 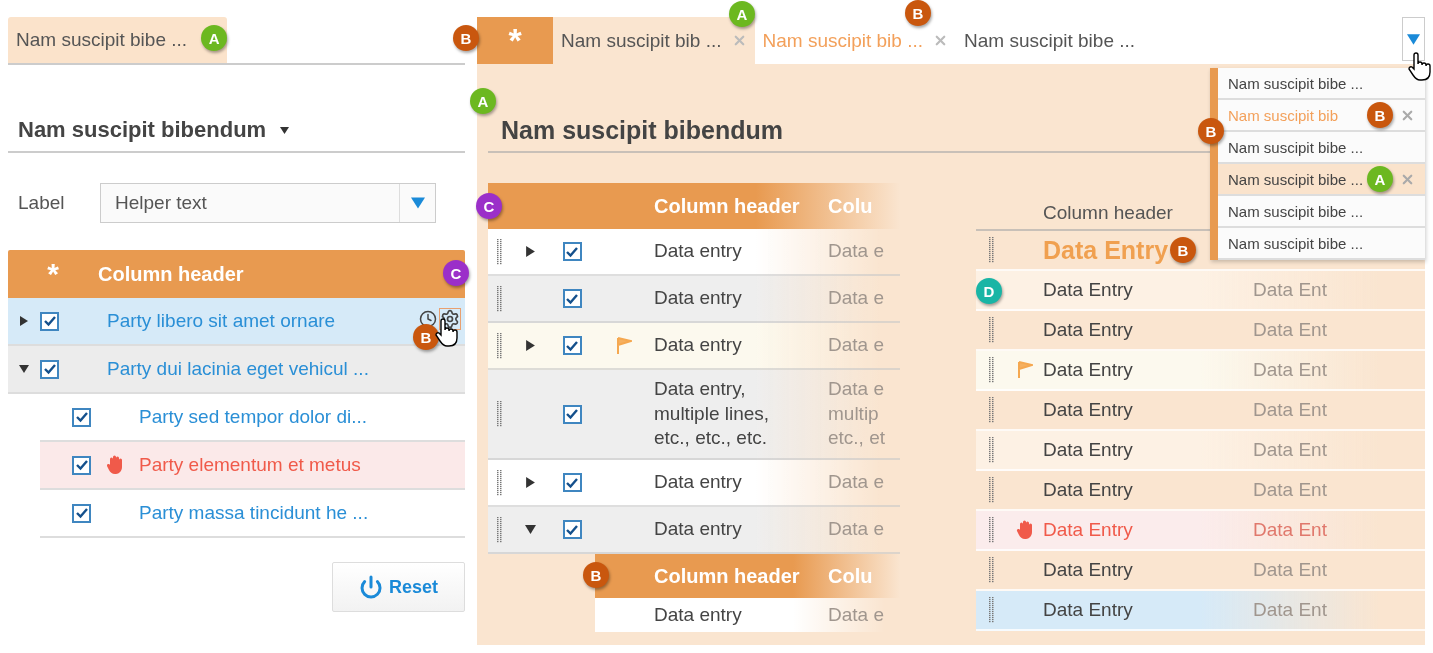 I want to click on field-label: Label, so click(x=41, y=203).